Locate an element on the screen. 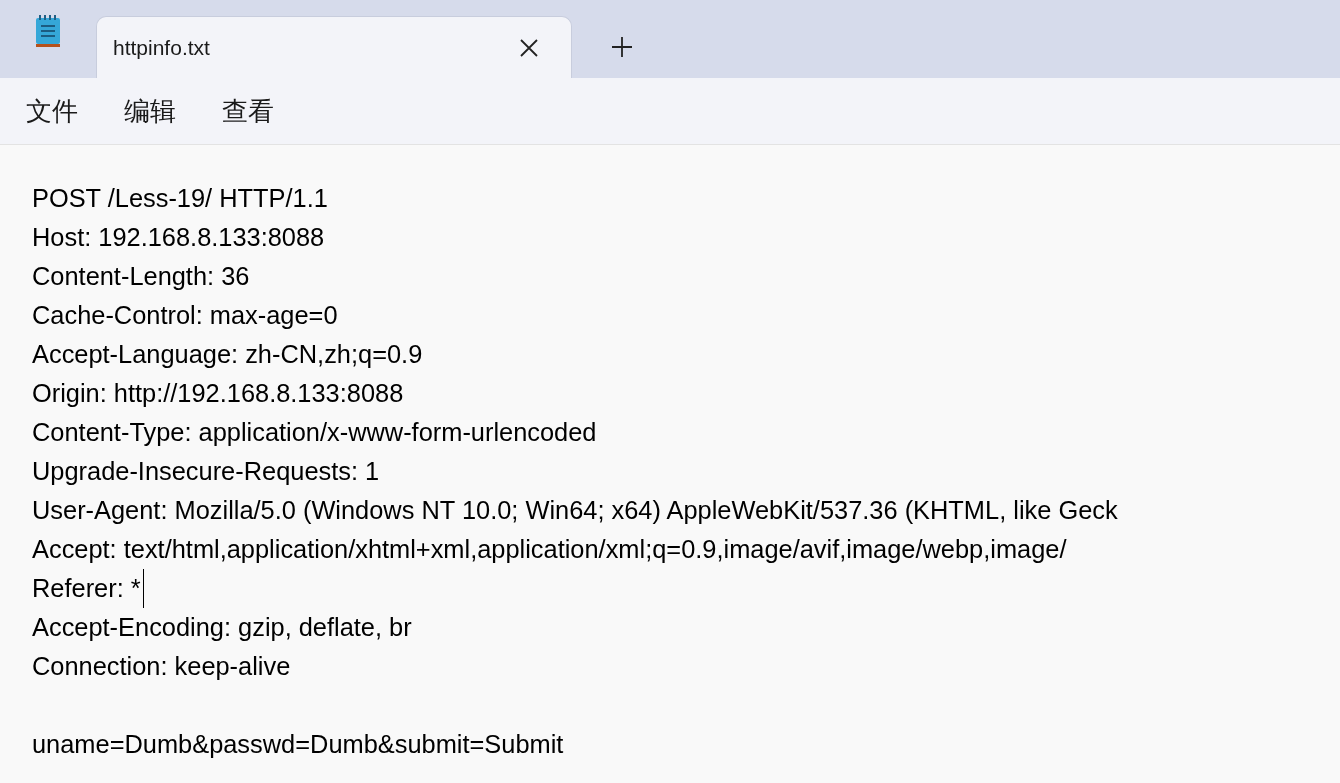 This screenshot has height=783, width=1340. menu-item: 查看 is located at coordinates (248, 111).